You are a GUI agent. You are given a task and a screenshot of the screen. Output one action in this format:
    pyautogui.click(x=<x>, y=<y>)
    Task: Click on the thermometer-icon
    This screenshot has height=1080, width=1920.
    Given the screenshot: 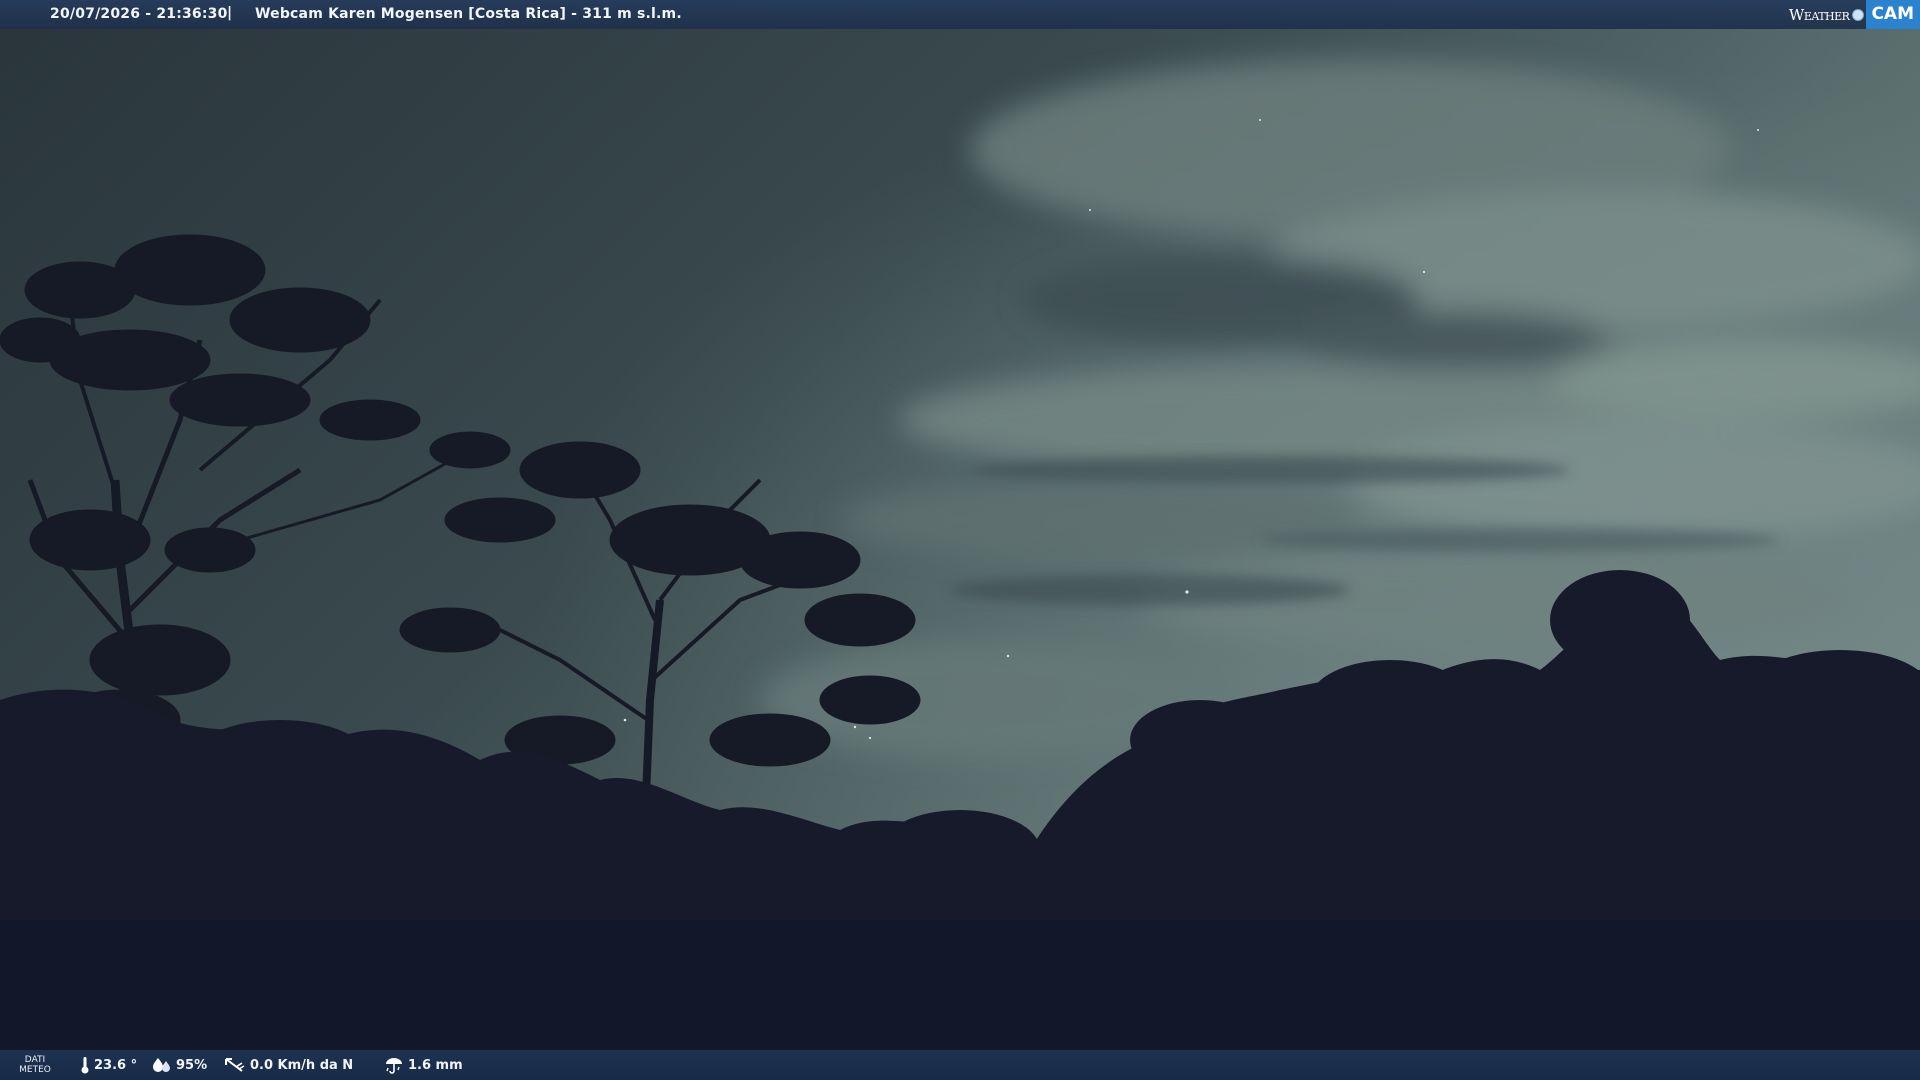 What is the action you would take?
    pyautogui.click(x=85, y=1065)
    